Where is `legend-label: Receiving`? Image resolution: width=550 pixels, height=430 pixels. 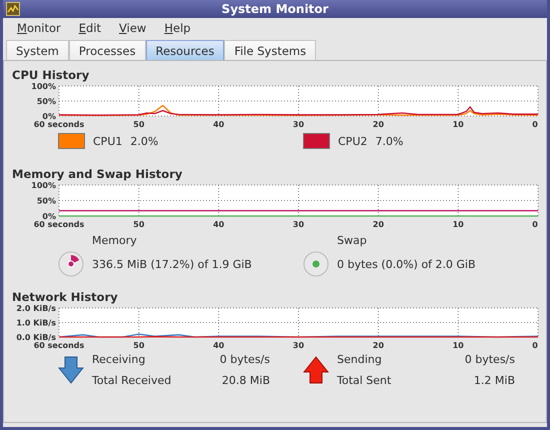 legend-label: Receiving is located at coordinates (119, 359).